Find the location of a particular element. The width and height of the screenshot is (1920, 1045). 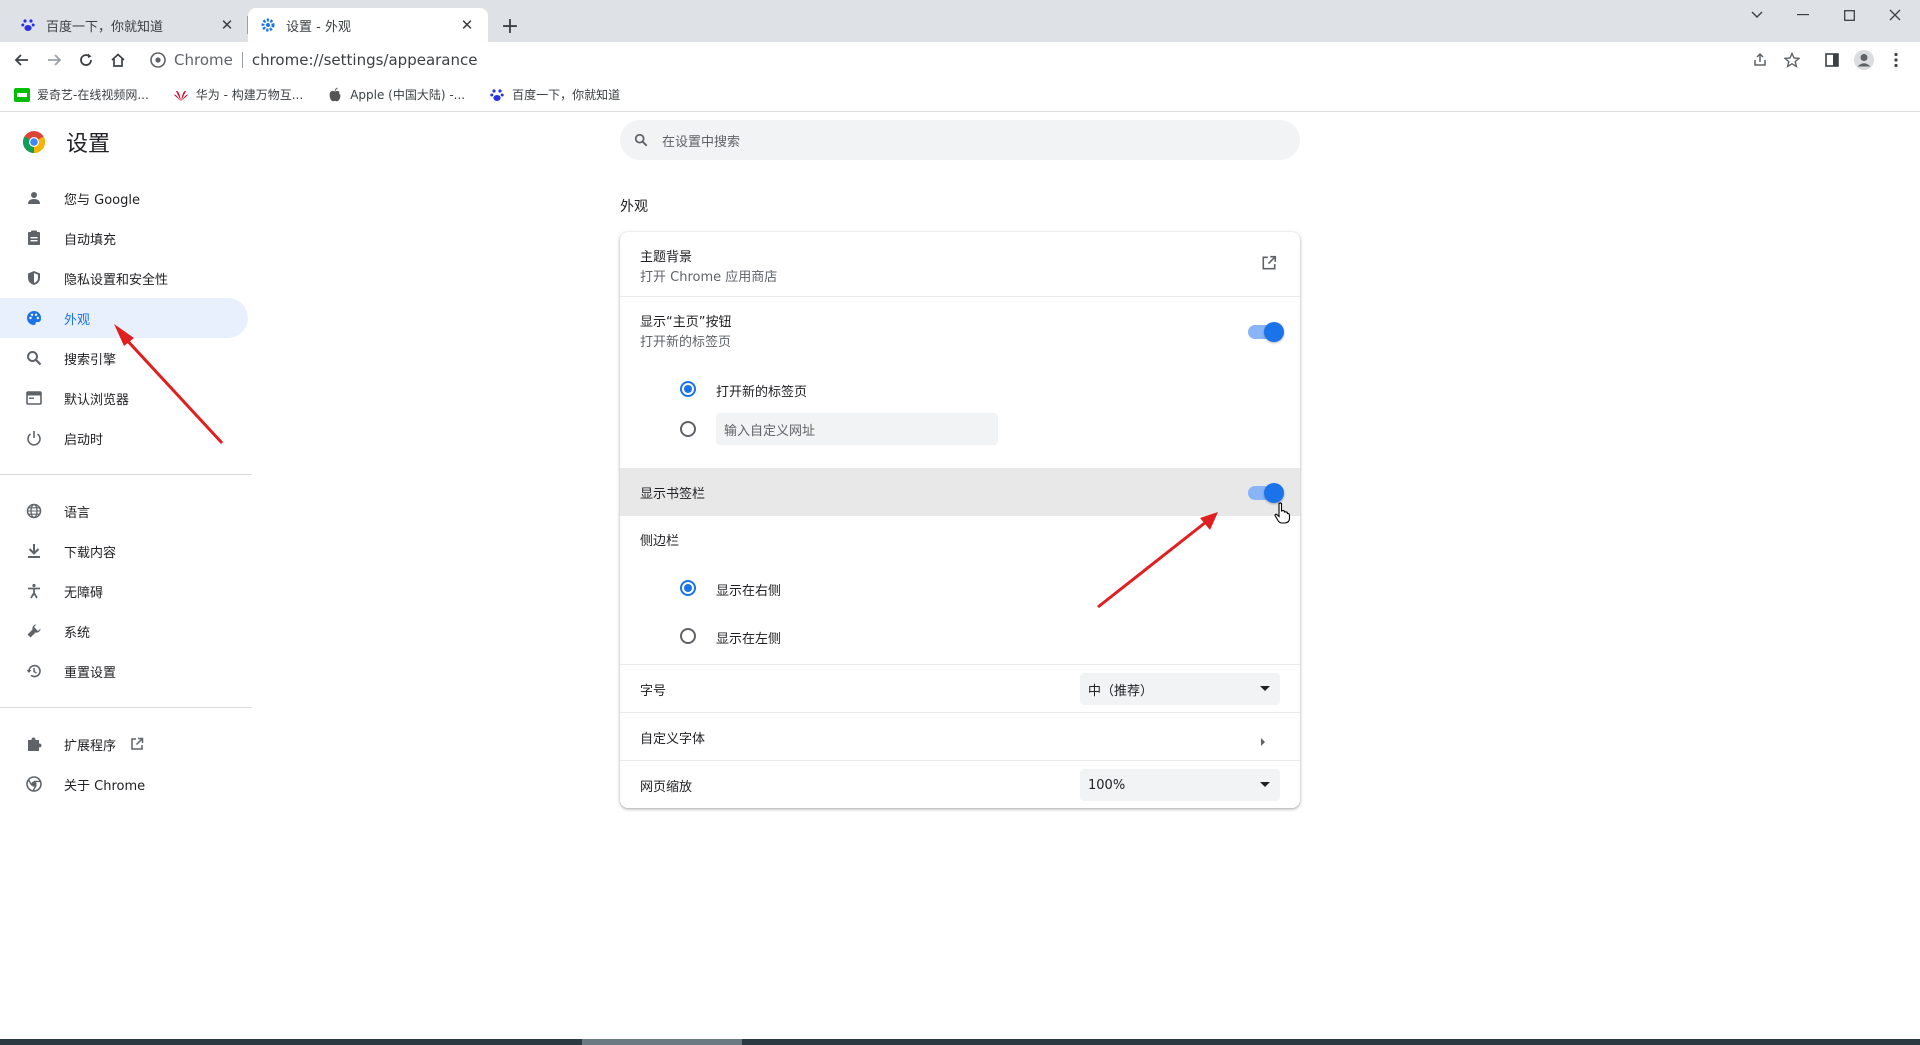

dropdown-caret-icon is located at coordinates (1265, 784).